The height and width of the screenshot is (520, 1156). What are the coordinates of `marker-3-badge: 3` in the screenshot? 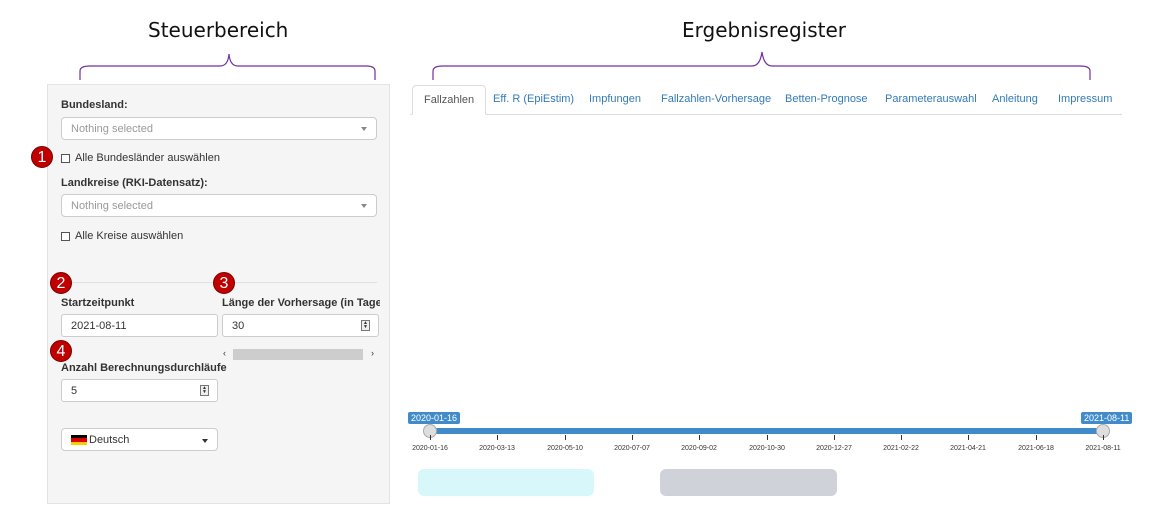 It's located at (224, 283).